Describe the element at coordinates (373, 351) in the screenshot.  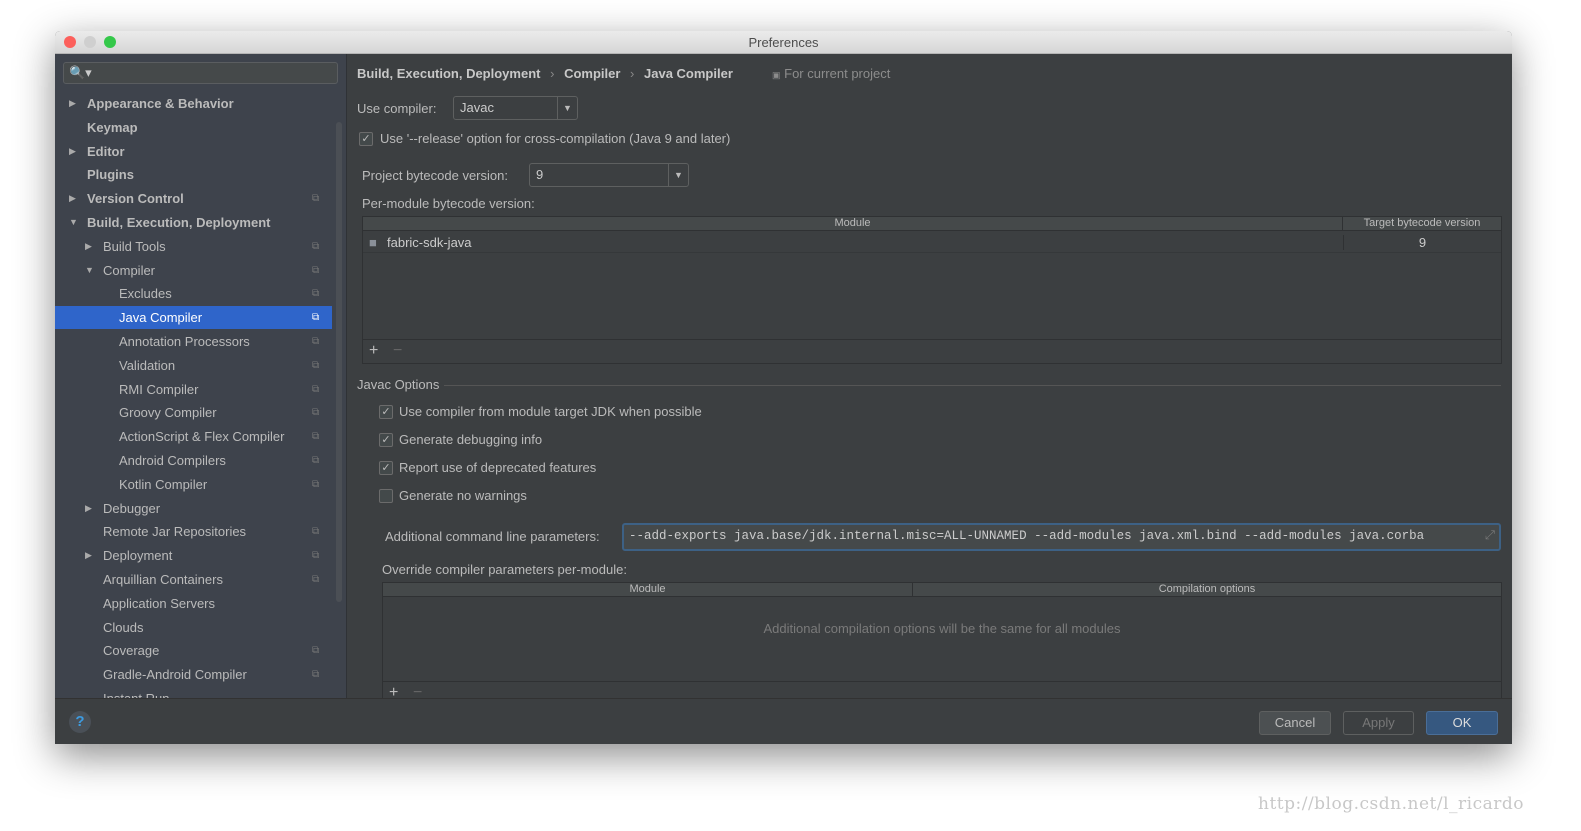
I see `add-icon: +` at that location.